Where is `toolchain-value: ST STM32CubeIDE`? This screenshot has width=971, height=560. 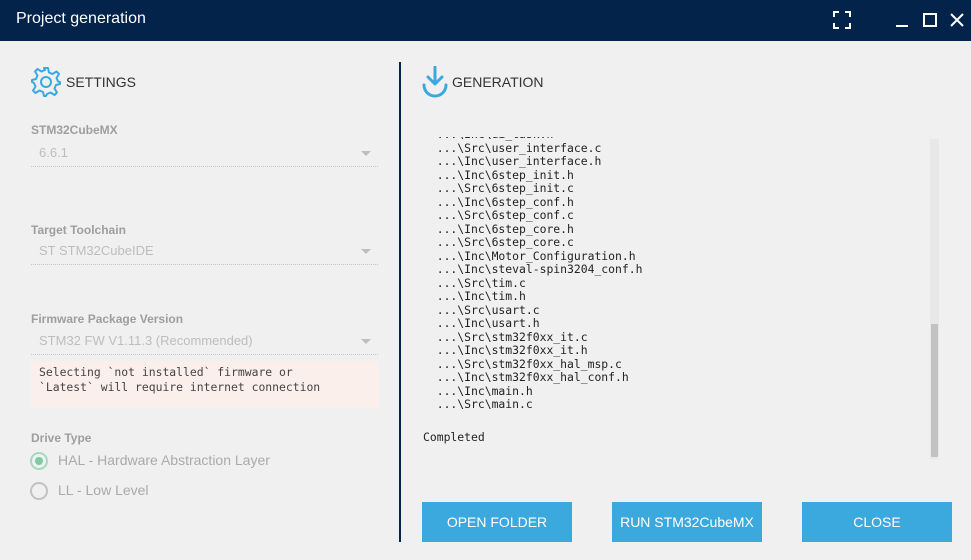
toolchain-value: ST STM32CubeIDE is located at coordinates (96, 250).